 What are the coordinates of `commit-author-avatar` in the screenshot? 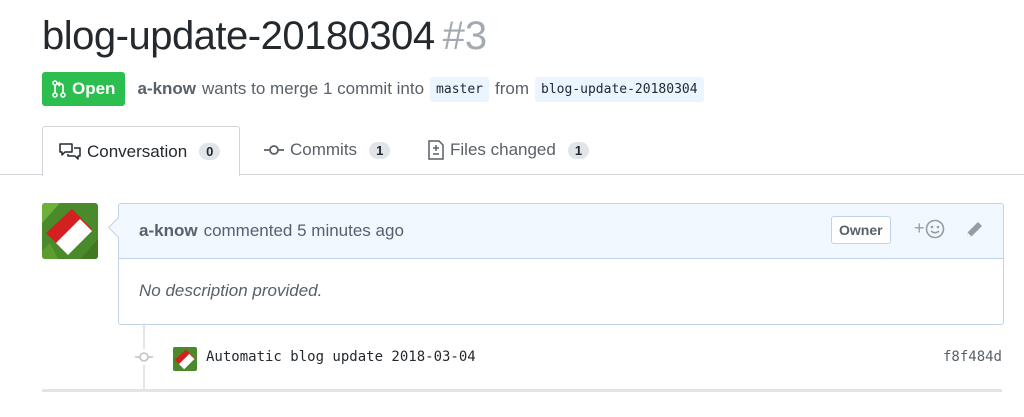 It's located at (185, 359).